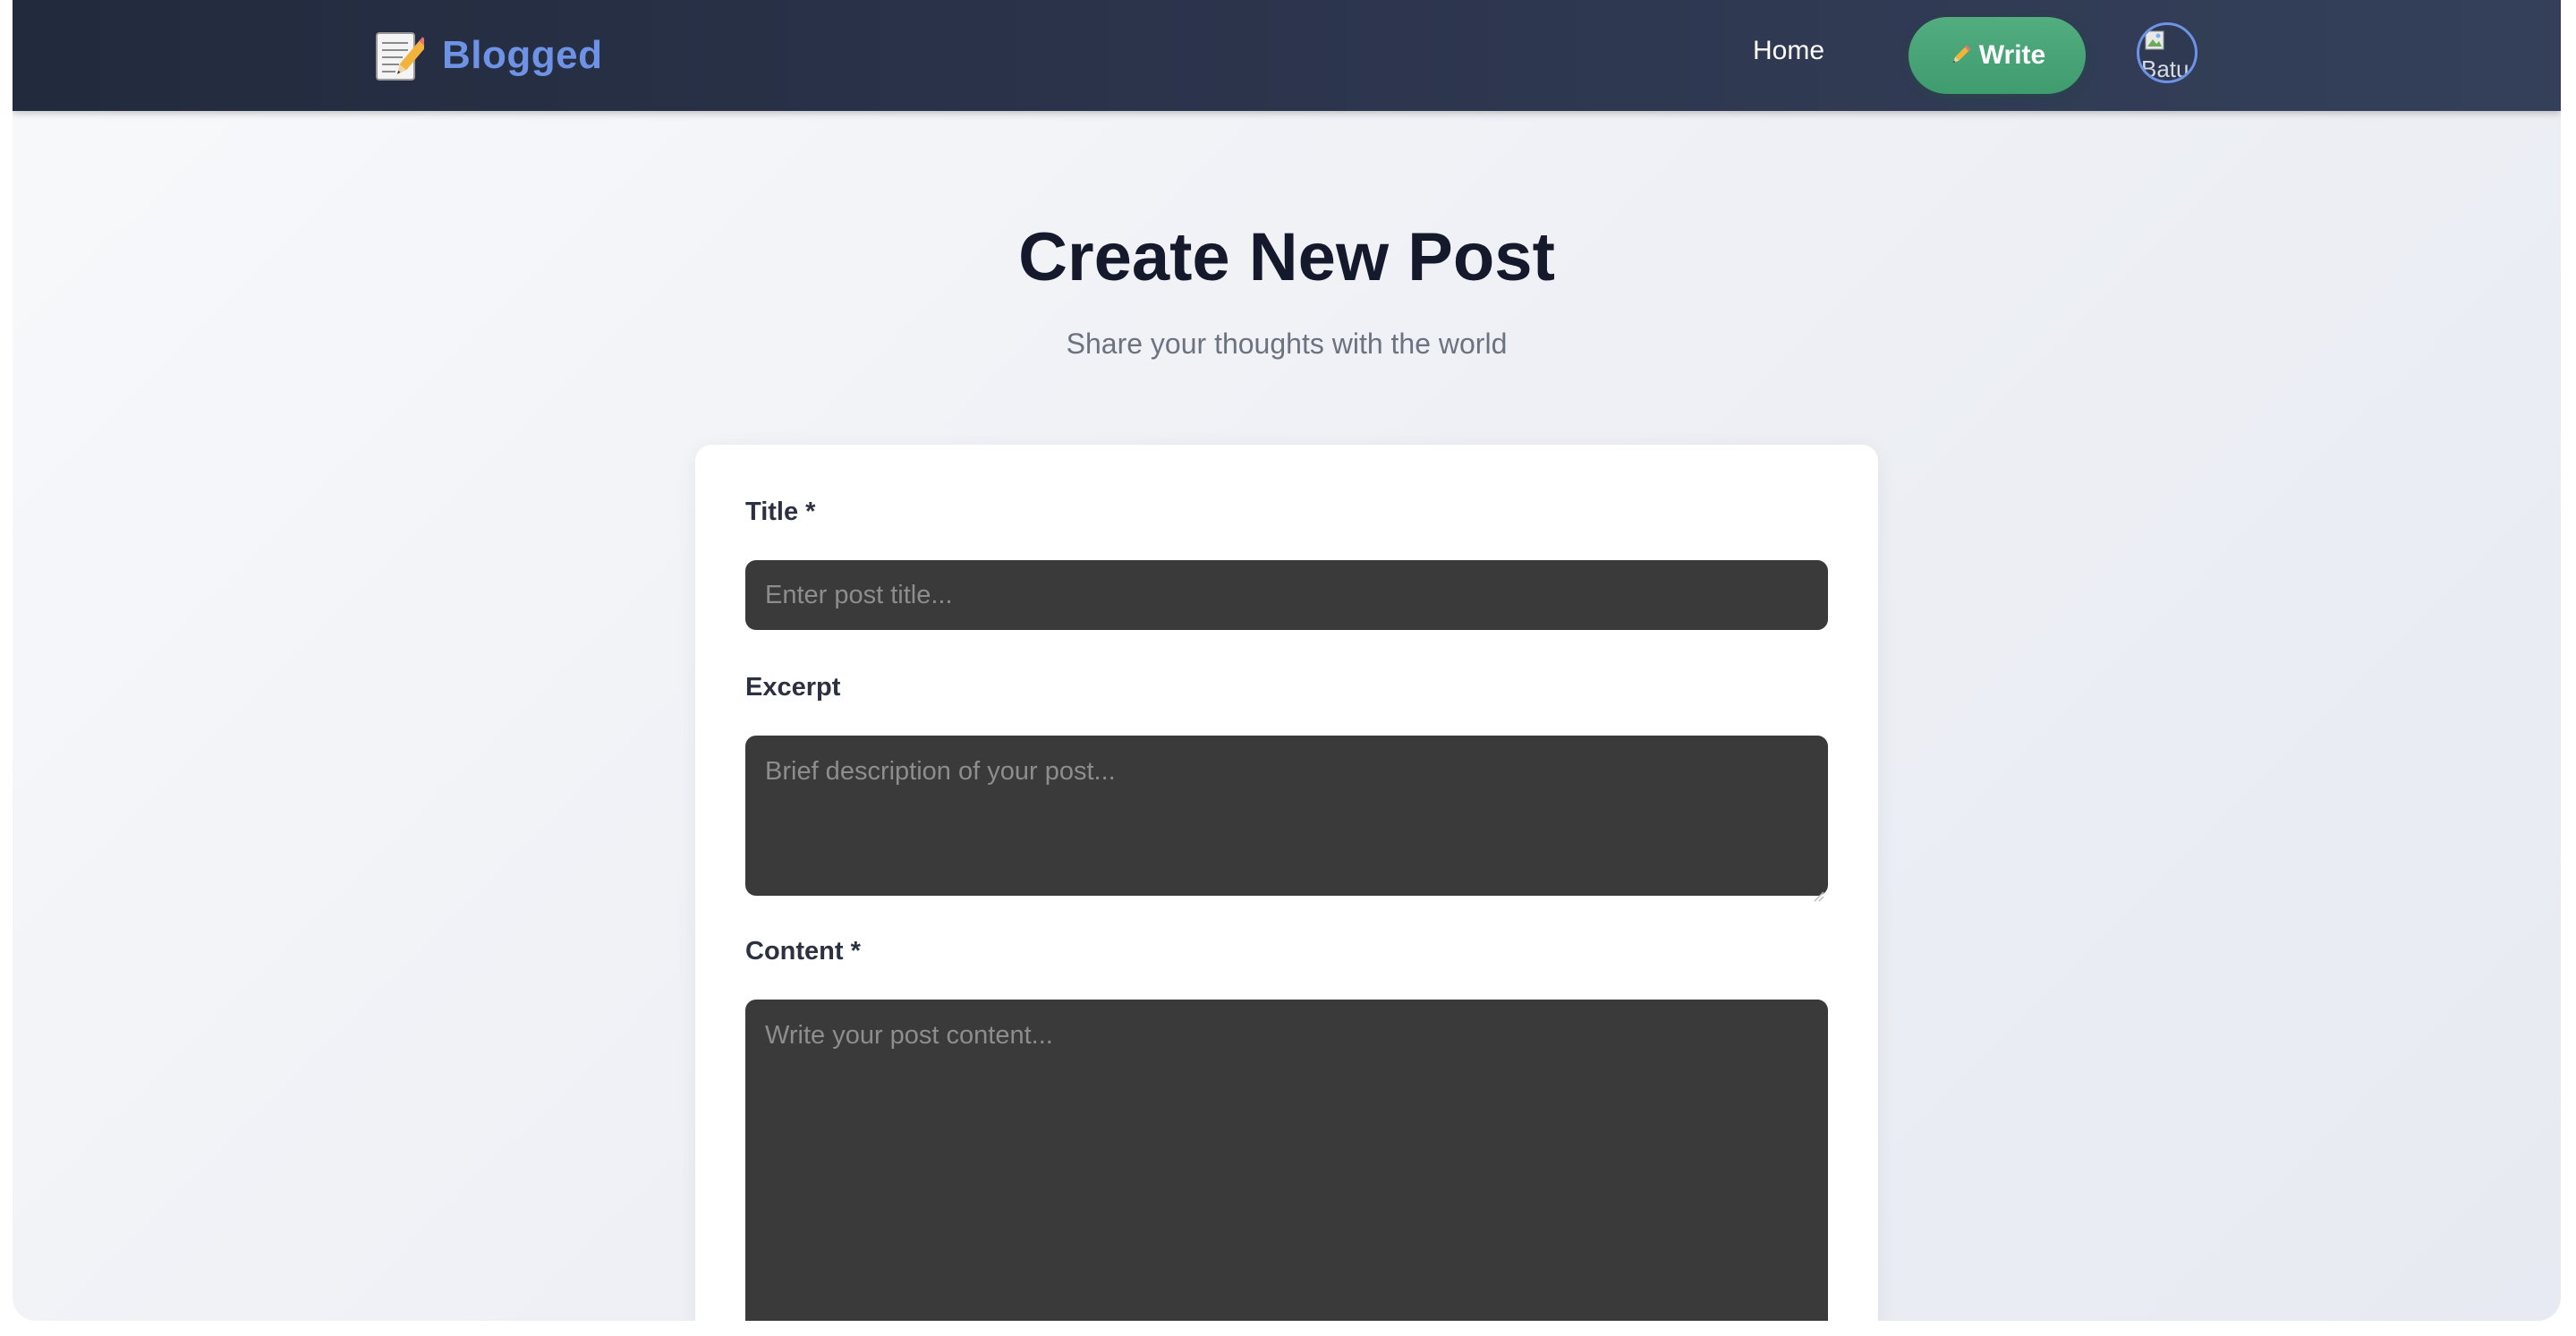  What do you see at coordinates (2012, 55) in the screenshot?
I see `write-button-label: Write` at bounding box center [2012, 55].